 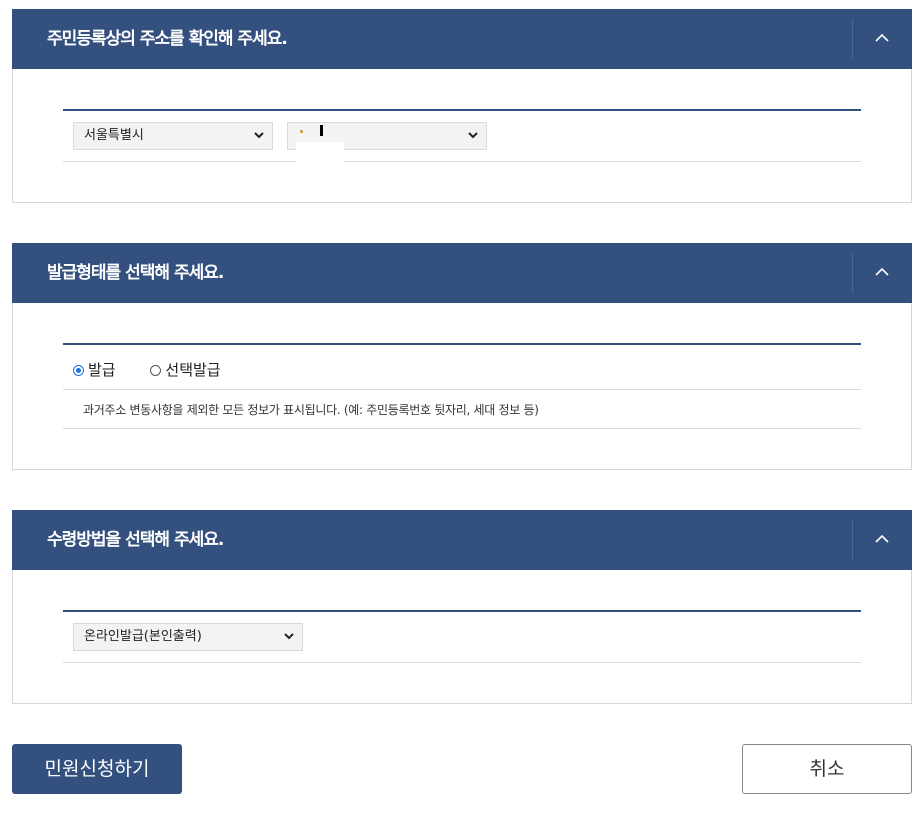 I want to click on text-cursor-mark, so click(x=321, y=130).